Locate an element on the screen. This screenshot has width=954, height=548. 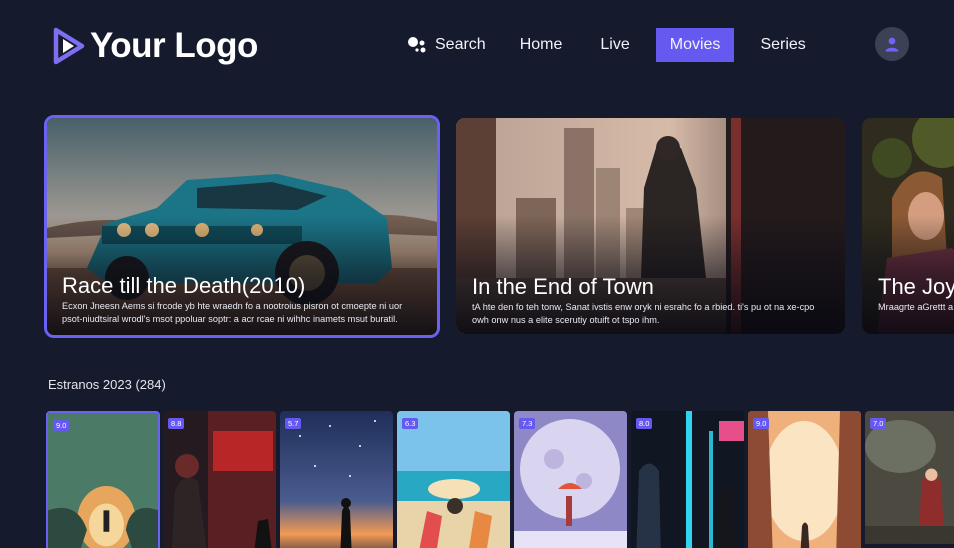
card-title: Race till the Death(2010) is located at coordinates (184, 285).